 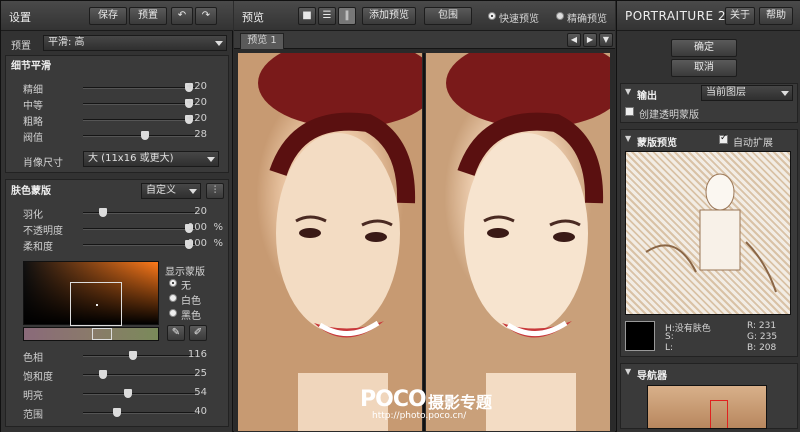 What do you see at coordinates (20, 17) in the screenshot?
I see `settings-title: 设置` at bounding box center [20, 17].